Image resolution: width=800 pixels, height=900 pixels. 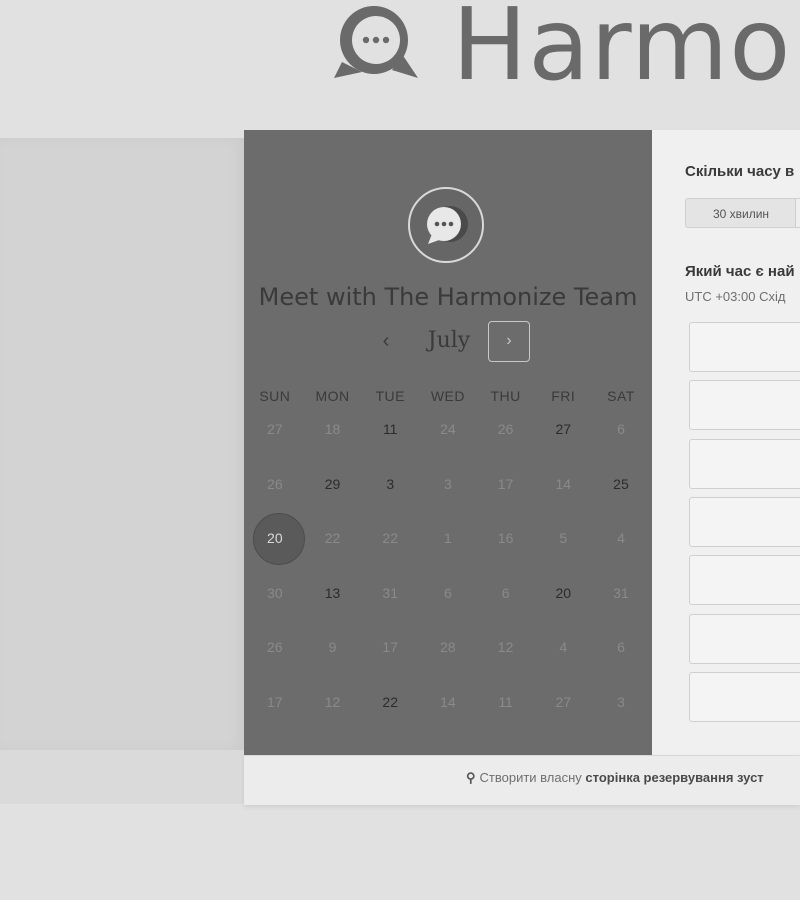 What do you see at coordinates (333, 437) in the screenshot?
I see `calendar-day: 18` at bounding box center [333, 437].